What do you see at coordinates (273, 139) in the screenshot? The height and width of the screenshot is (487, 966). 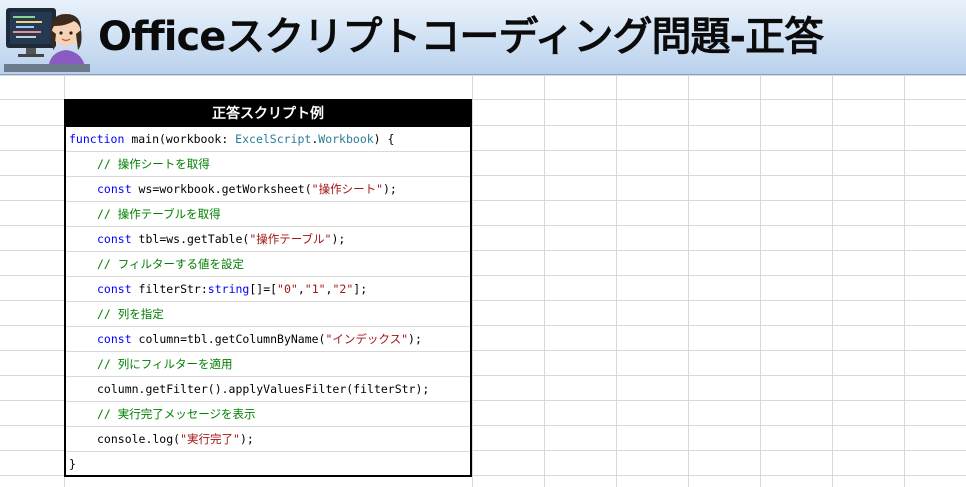 I see `code-type: ExcelScript` at bounding box center [273, 139].